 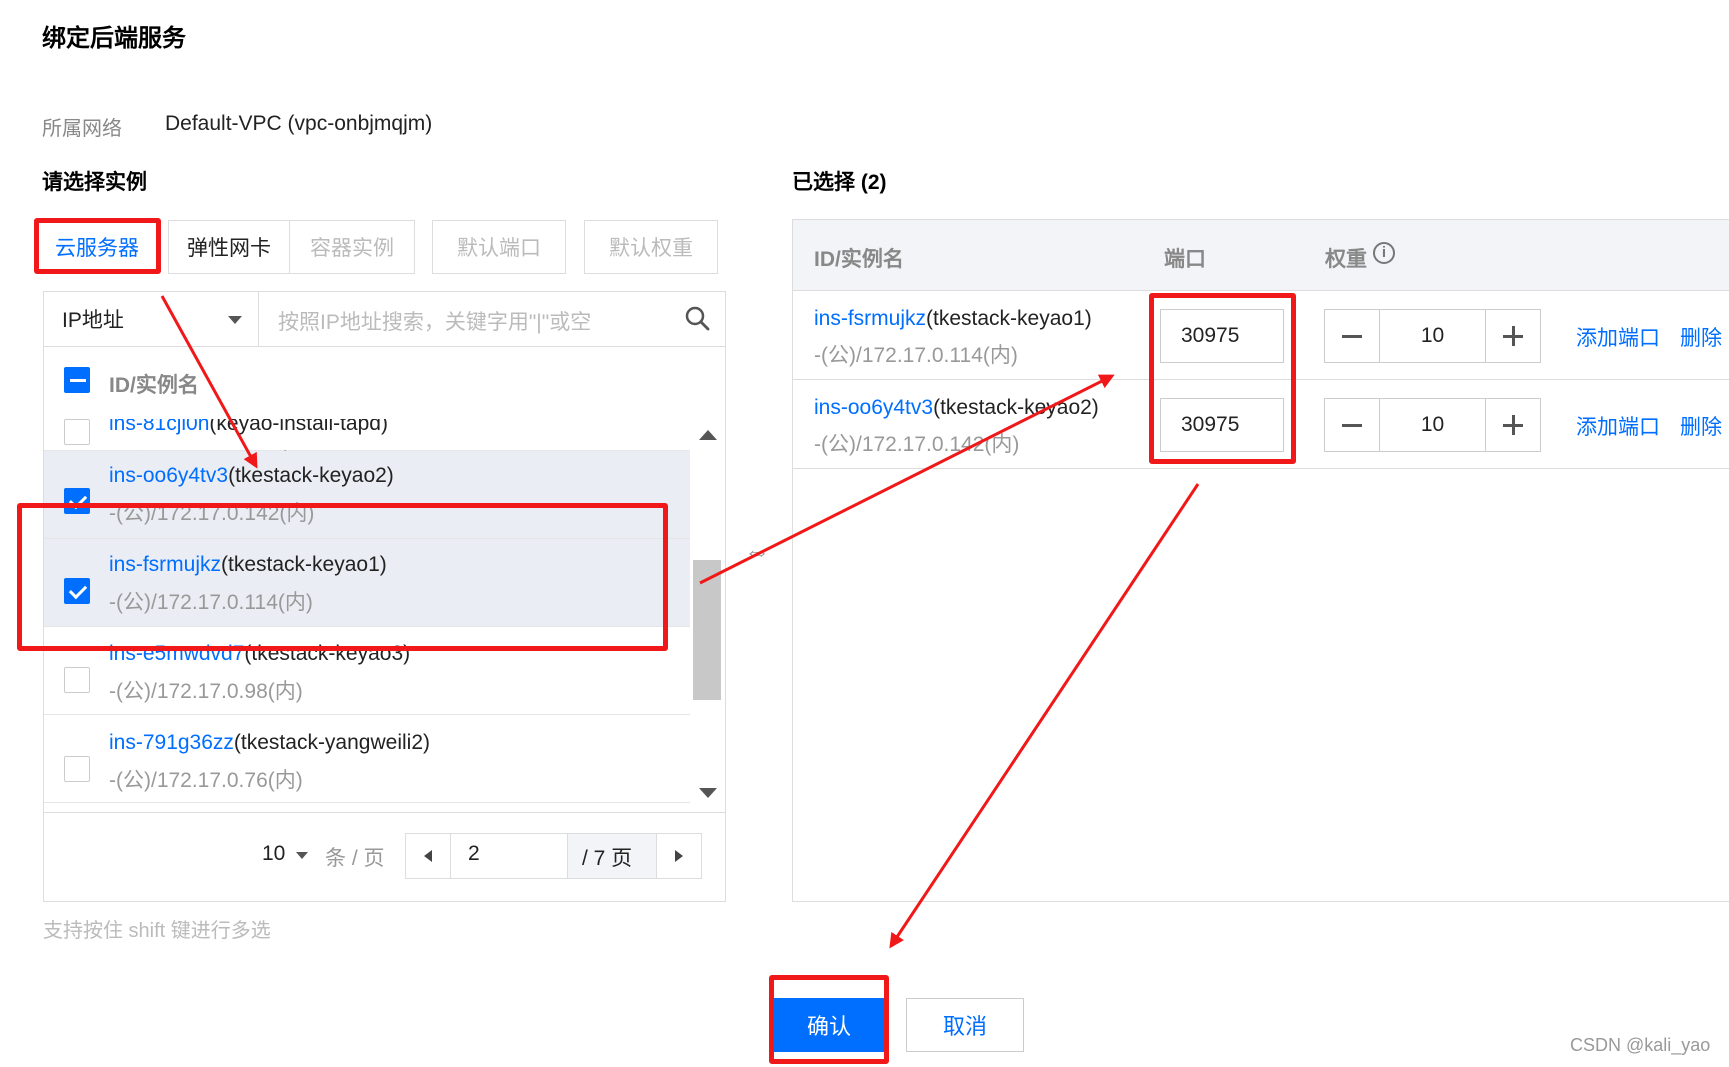 I want to click on tab-eni: 弹性网卡, so click(x=229, y=247).